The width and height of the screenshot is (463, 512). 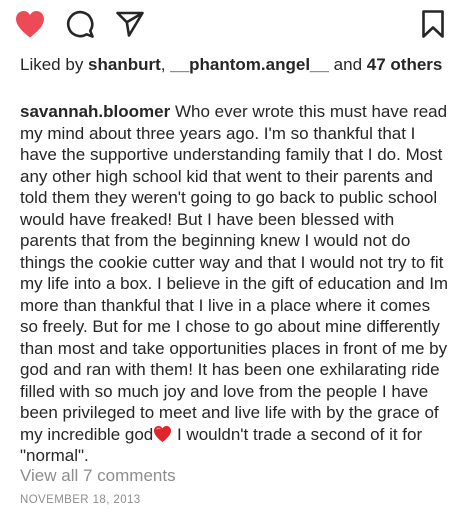 I want to click on view-all-comments-link: View all 7 comments, so click(x=98, y=476).